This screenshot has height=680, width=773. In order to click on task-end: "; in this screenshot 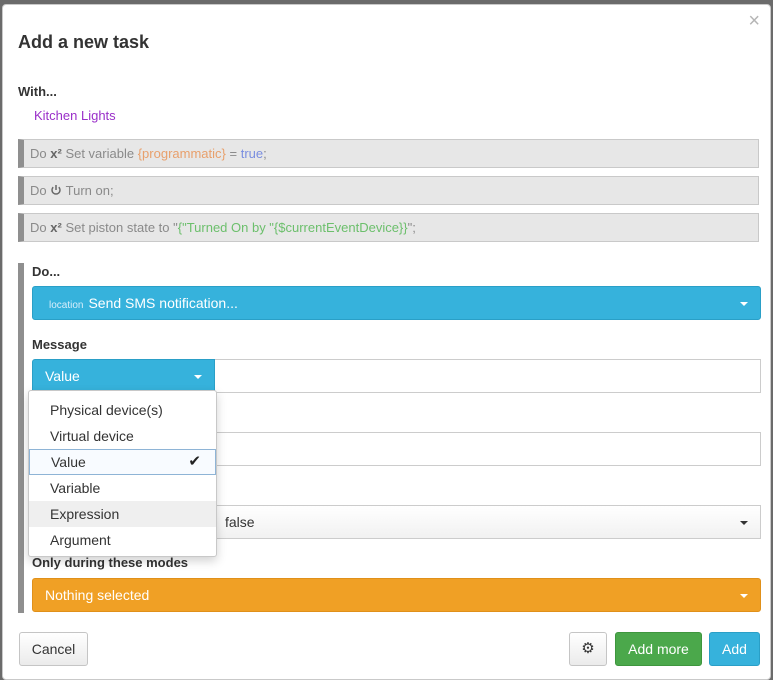, I will do `click(411, 227)`.